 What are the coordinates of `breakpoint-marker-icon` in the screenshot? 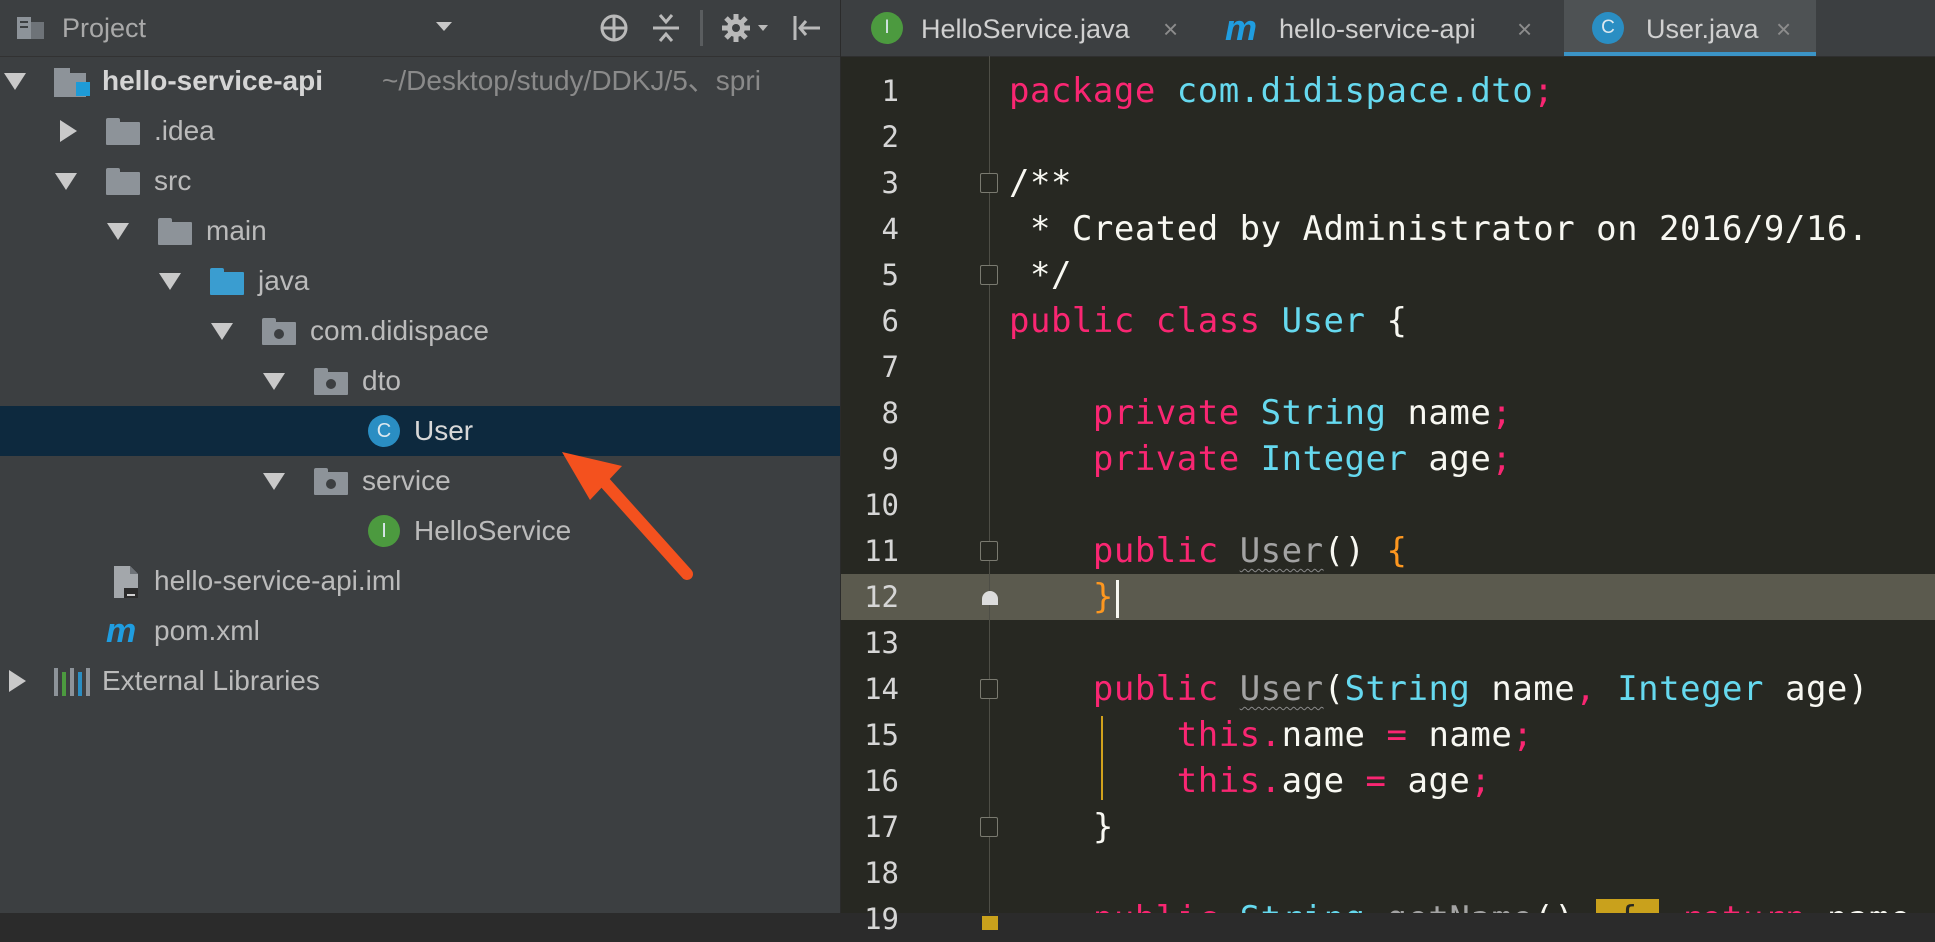 It's located at (990, 598).